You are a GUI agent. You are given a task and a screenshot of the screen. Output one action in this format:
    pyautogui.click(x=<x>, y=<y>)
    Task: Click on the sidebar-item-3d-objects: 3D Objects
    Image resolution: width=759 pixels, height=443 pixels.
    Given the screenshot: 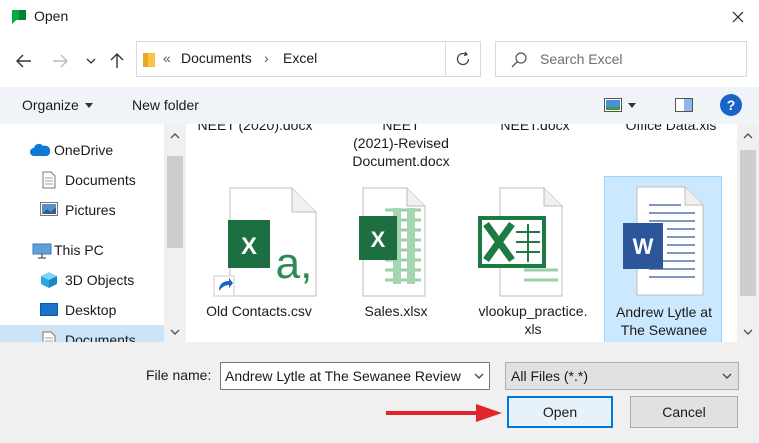 What is the action you would take?
    pyautogui.click(x=82, y=280)
    